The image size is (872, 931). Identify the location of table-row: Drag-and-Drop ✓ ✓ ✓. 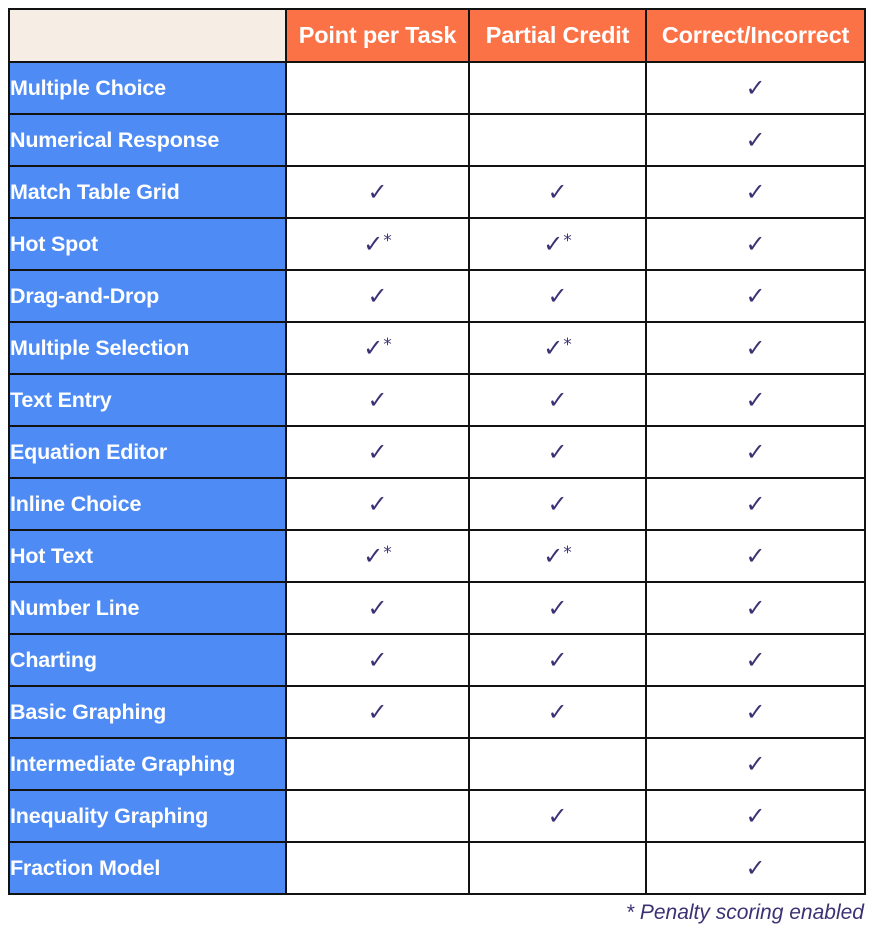
(437, 296).